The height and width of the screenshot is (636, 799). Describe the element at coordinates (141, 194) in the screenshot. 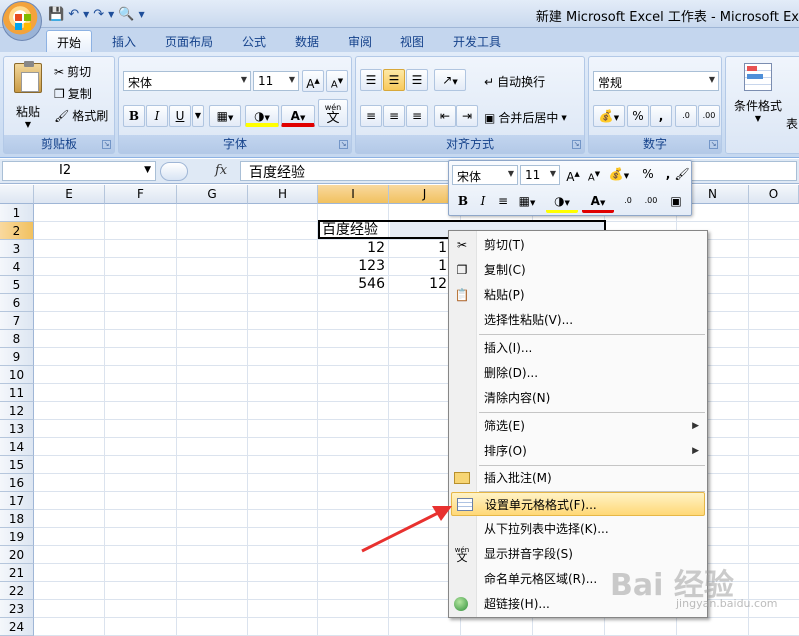

I see `column-header-f: F` at that location.